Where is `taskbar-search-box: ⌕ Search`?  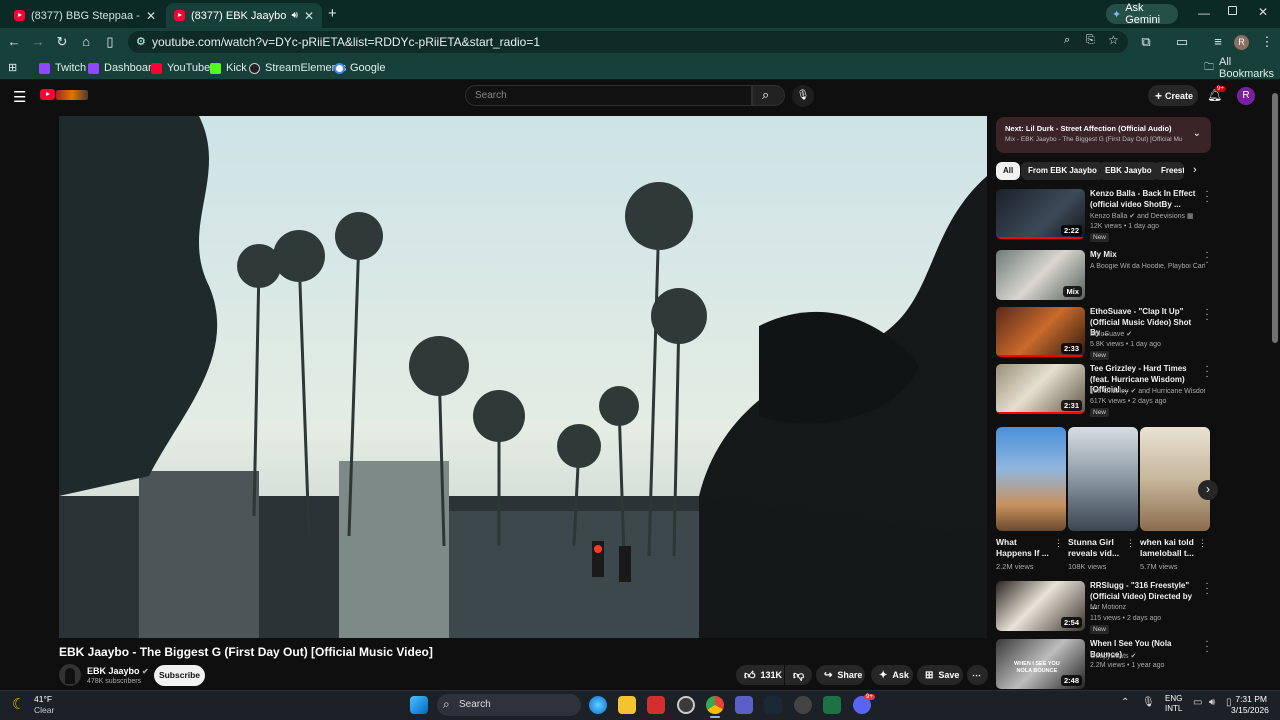
taskbar-search-box: ⌕ Search is located at coordinates (509, 705).